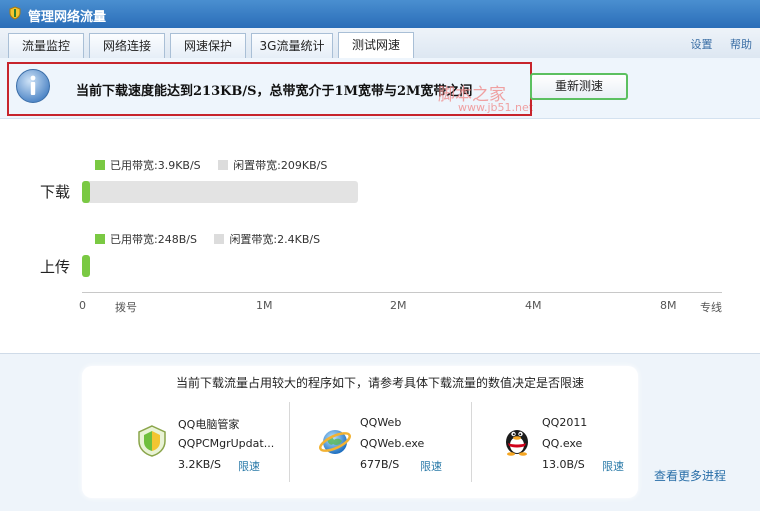 This screenshot has height=511, width=760. I want to click on tick-4m: 4M, so click(533, 305).